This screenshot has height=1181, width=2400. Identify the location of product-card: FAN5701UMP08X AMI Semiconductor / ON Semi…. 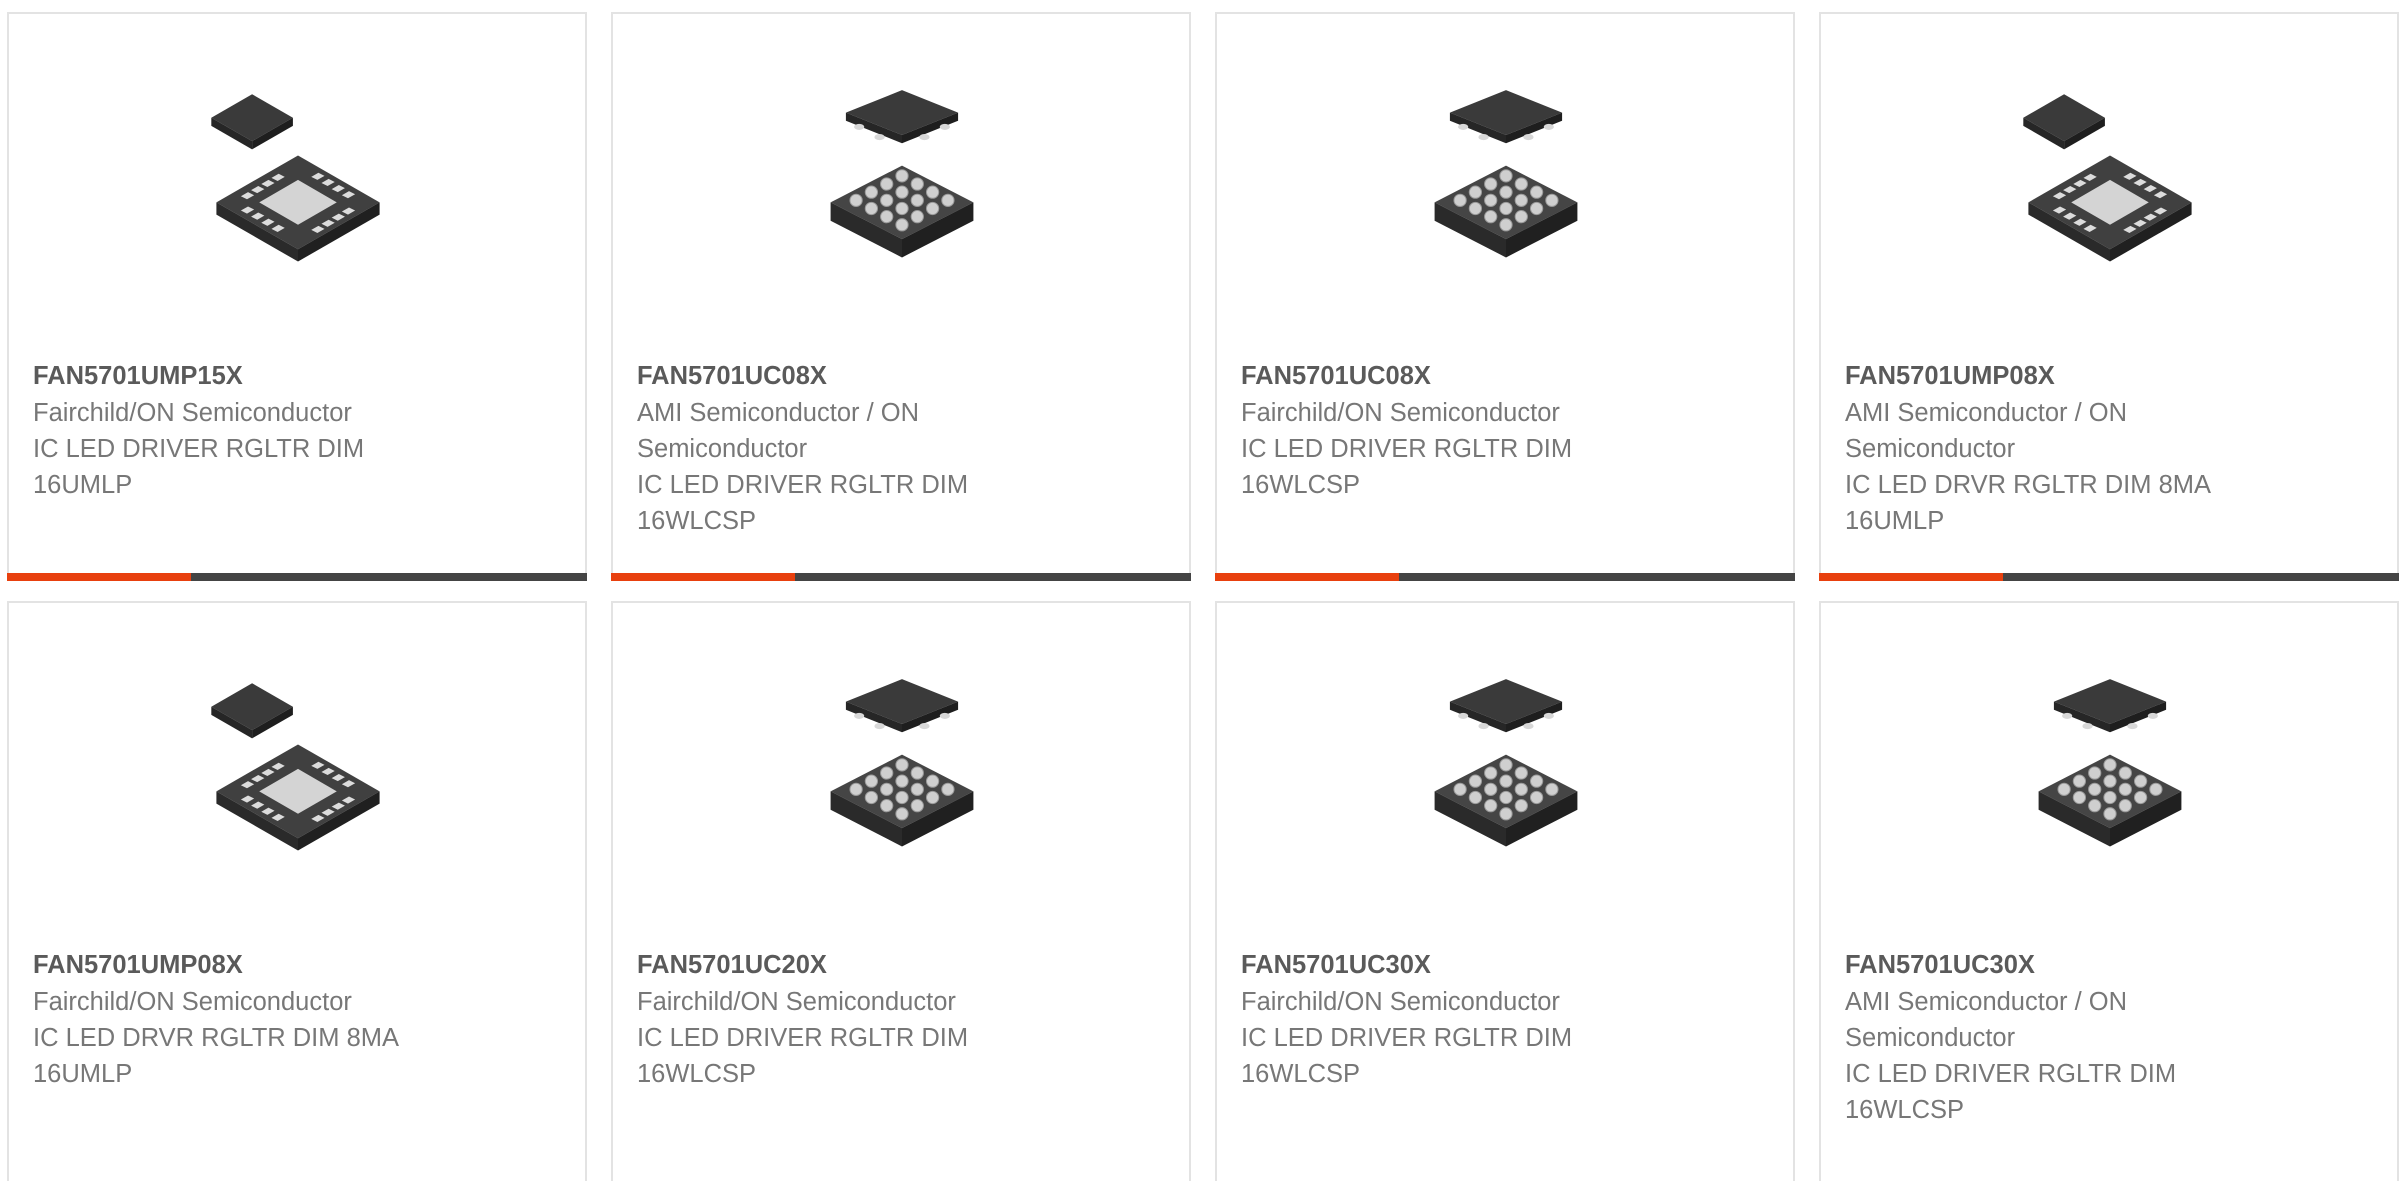
(2109, 296).